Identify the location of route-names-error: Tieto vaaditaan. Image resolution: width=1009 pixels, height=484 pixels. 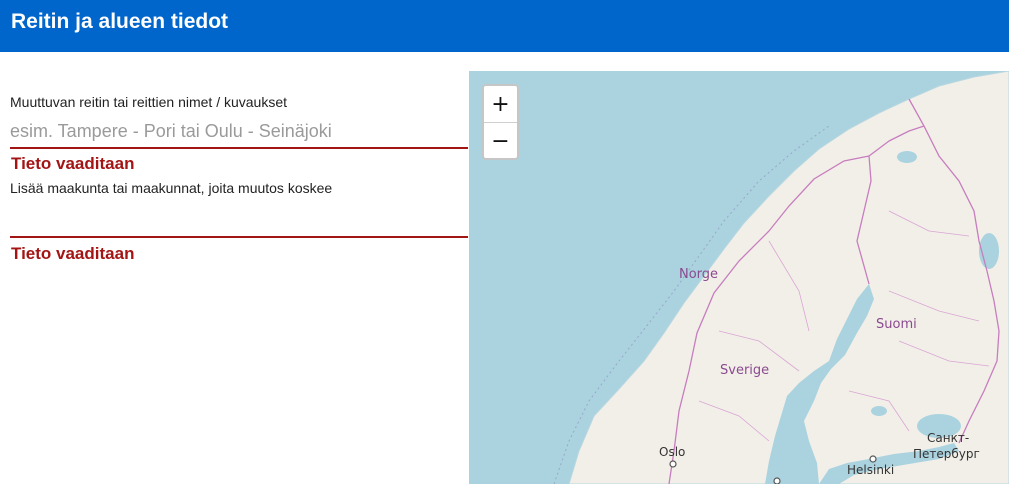
(73, 163).